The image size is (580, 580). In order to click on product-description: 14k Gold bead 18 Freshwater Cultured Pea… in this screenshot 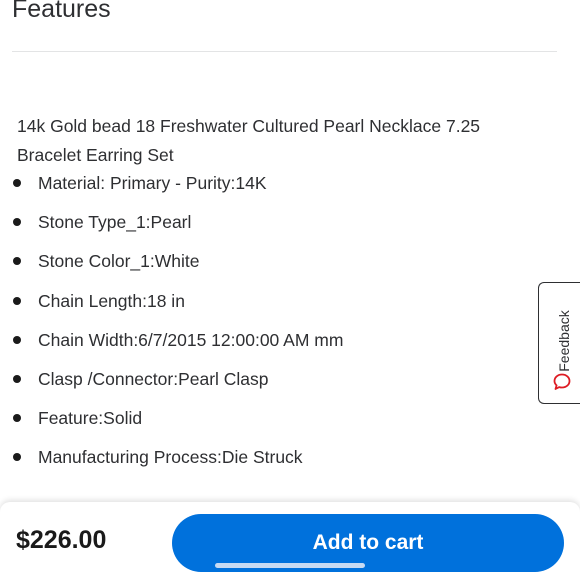, I will do `click(249, 140)`.